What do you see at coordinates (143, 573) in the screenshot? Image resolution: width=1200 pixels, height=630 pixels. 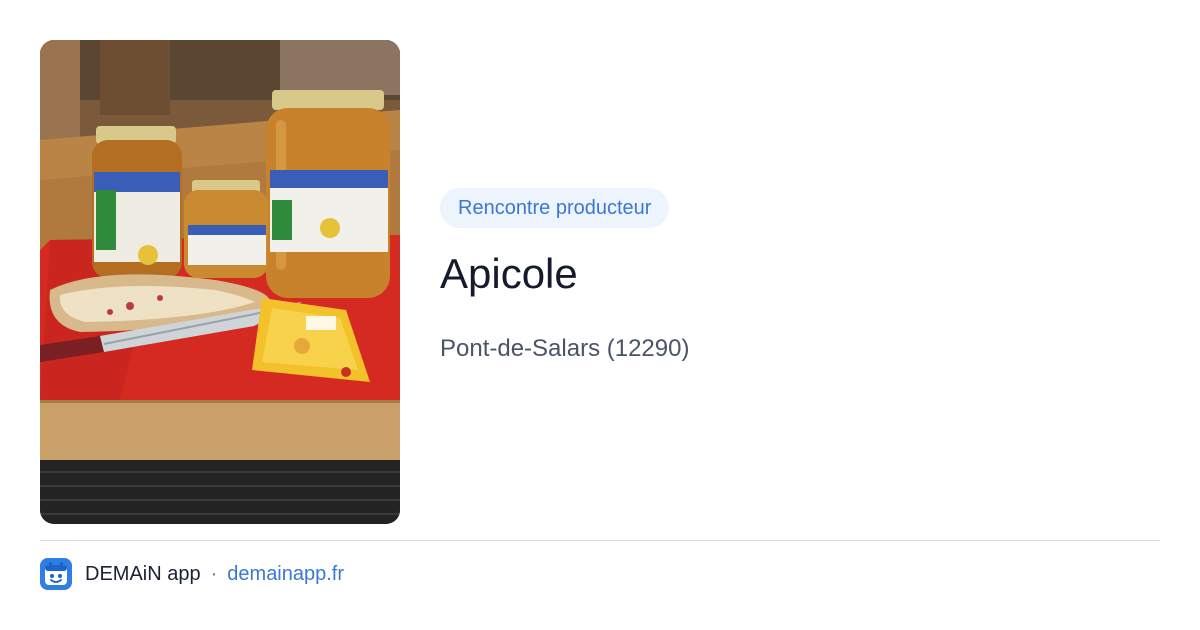 I see `app-name: DEMAiN app` at bounding box center [143, 573].